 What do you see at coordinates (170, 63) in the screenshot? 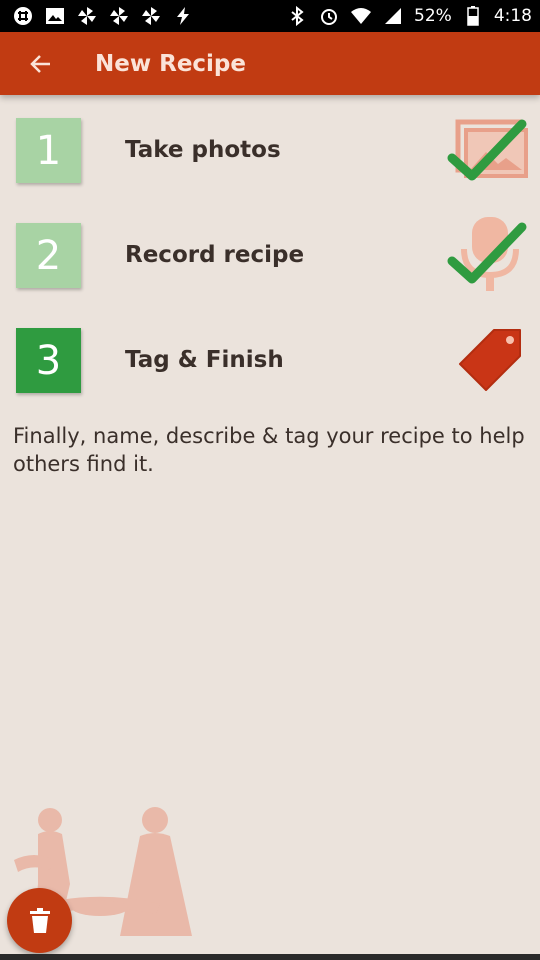
I see `page-title: New Recipe` at bounding box center [170, 63].